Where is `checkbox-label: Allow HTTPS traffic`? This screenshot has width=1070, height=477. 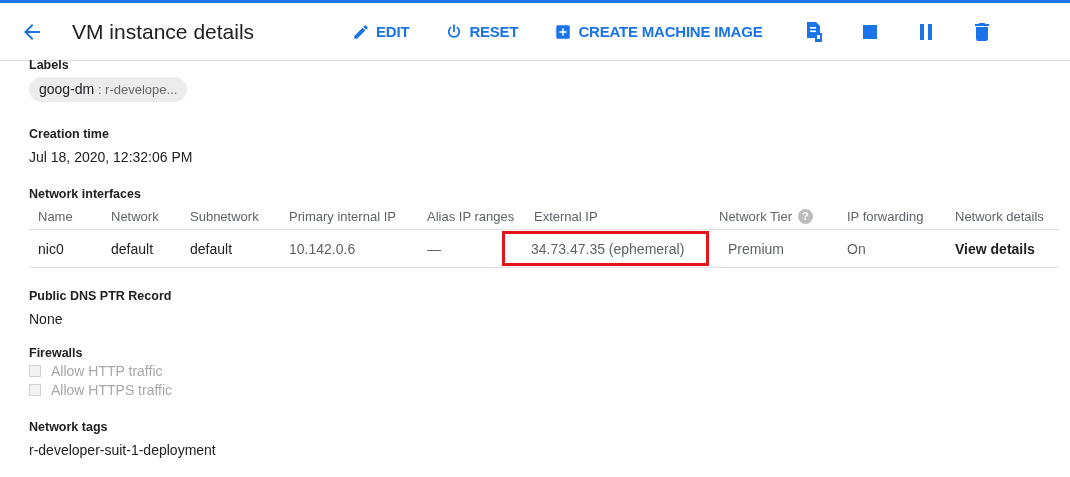 checkbox-label: Allow HTTPS traffic is located at coordinates (112, 389).